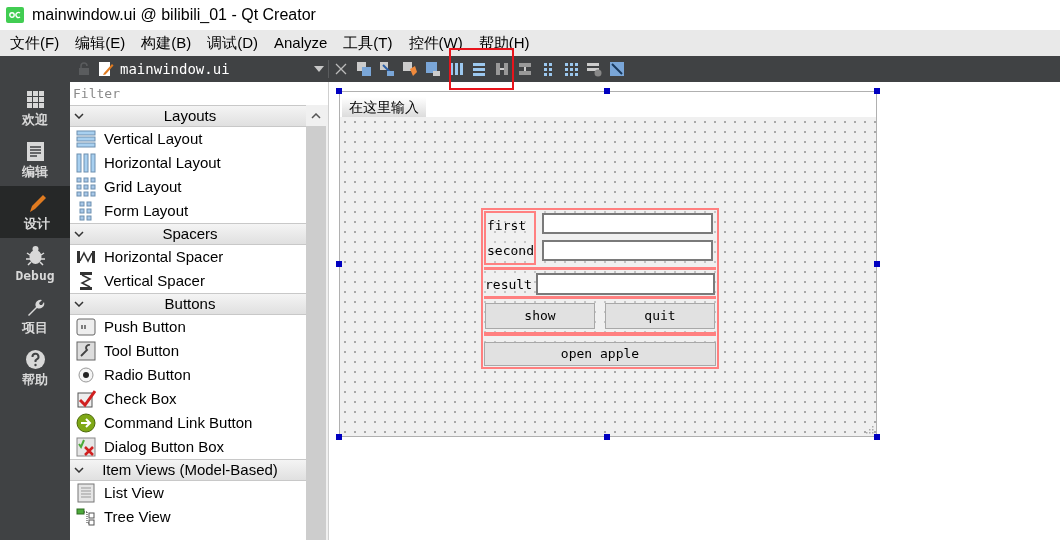 The width and height of the screenshot is (1060, 540). What do you see at coordinates (174, 15) in the screenshot?
I see `window-title: mainwindow.ui @ bilibili_01 - Qt Creator` at bounding box center [174, 15].